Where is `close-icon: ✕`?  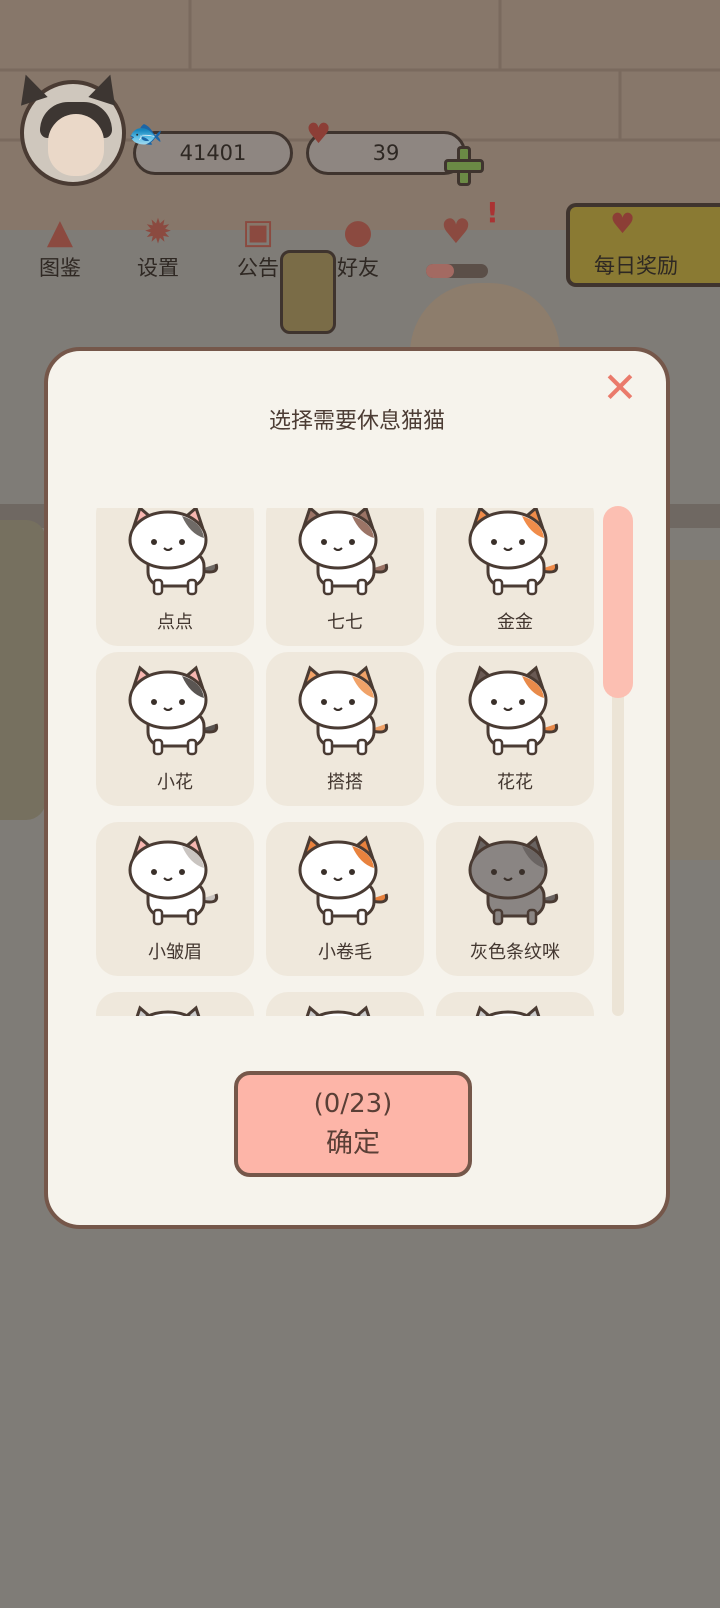 close-icon: ✕ is located at coordinates (620, 388).